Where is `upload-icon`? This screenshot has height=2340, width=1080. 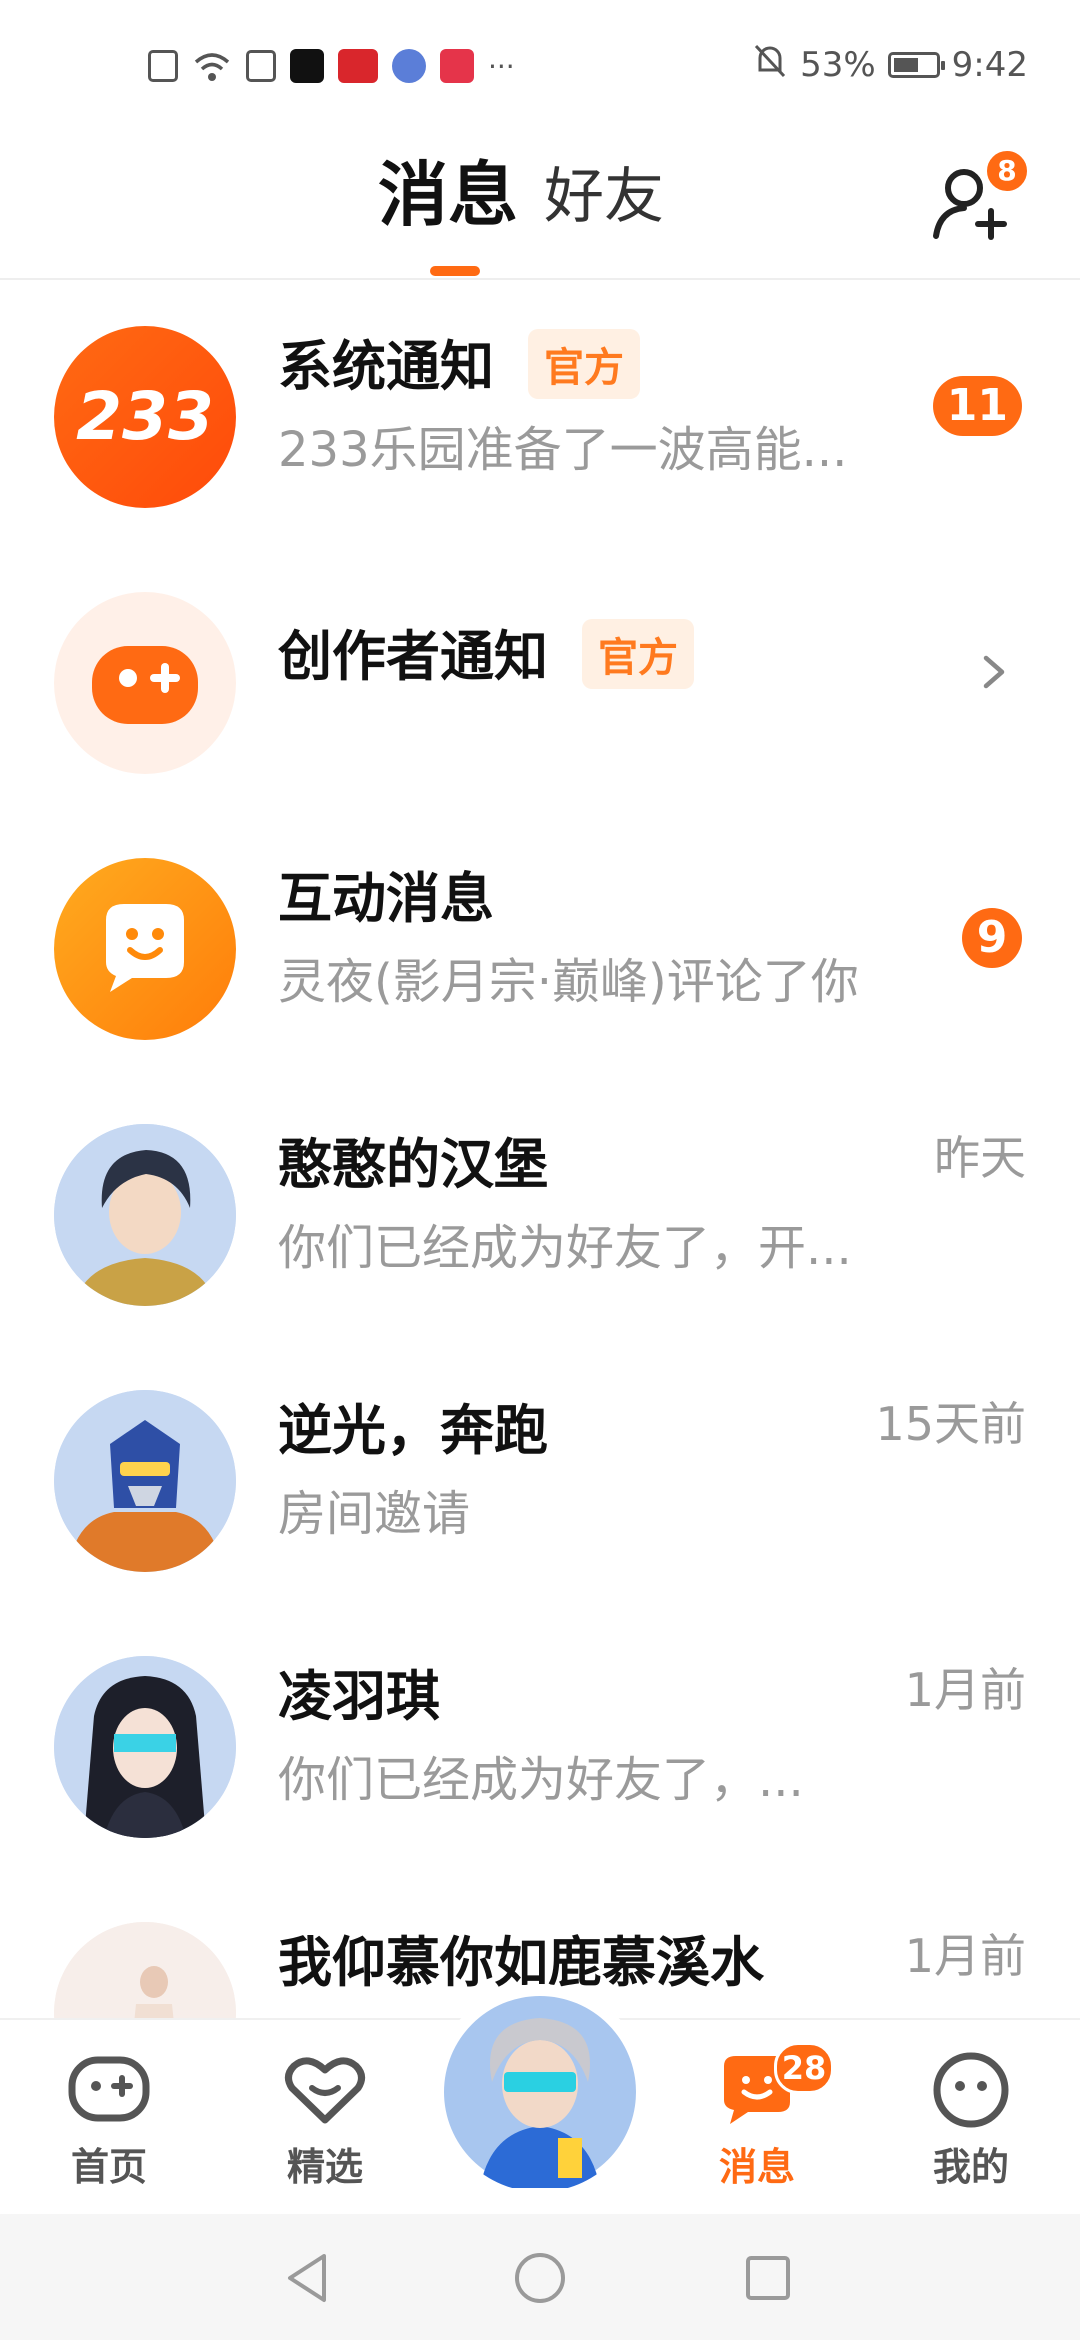
upload-icon is located at coordinates (261, 66).